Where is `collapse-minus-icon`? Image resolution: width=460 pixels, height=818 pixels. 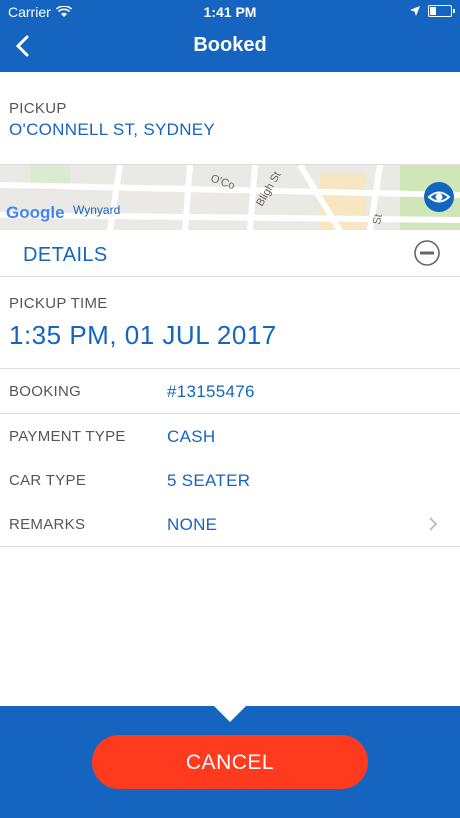 collapse-minus-icon is located at coordinates (427, 253).